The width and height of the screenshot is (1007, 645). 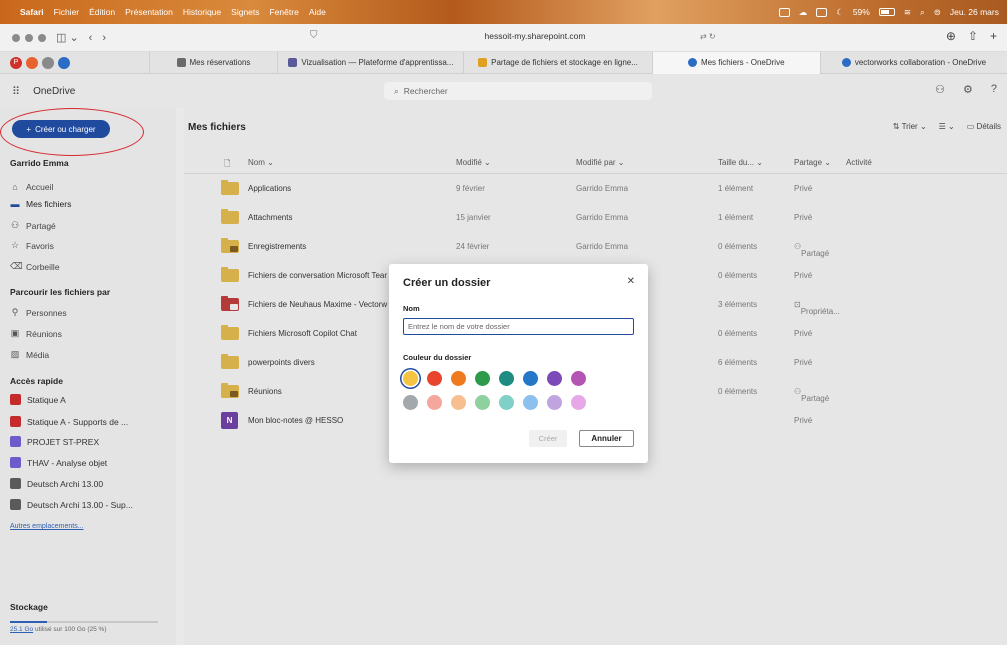 I want to click on column-modified-by: Modifié par ⌄, so click(x=600, y=162).